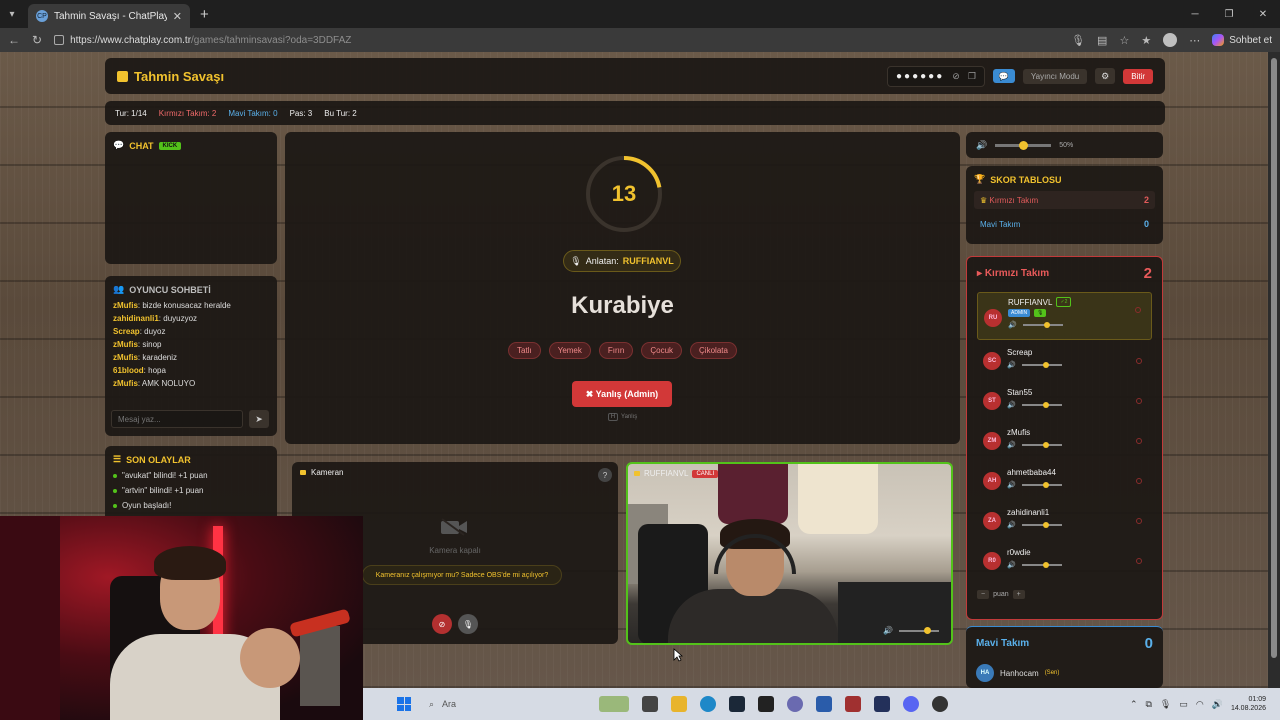 The height and width of the screenshot is (720, 1280). I want to click on master-volume: 🔊 50%, so click(1064, 145).